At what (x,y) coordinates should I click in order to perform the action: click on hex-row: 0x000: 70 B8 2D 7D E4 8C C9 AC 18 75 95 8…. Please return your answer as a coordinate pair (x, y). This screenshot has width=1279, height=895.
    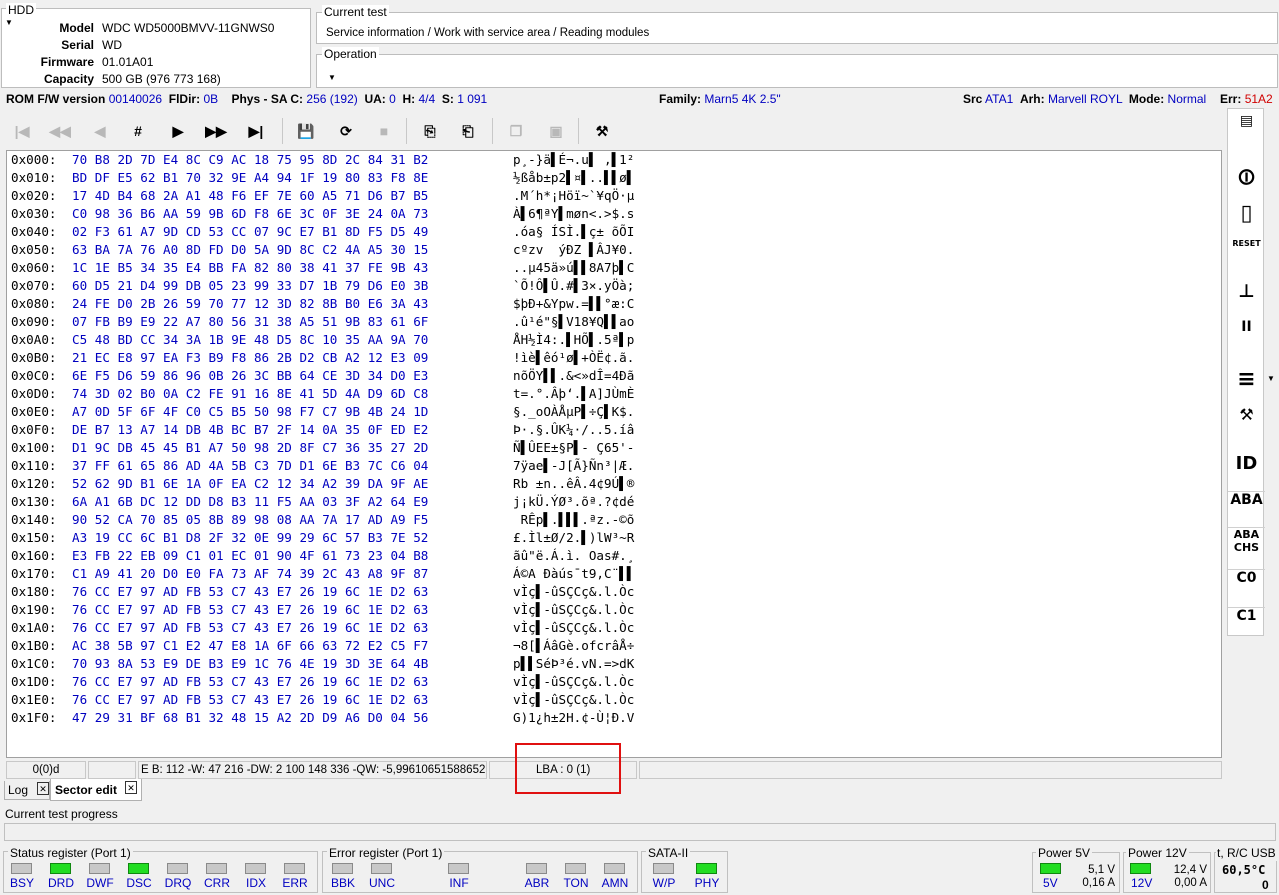
    Looking at the image, I should click on (389, 160).